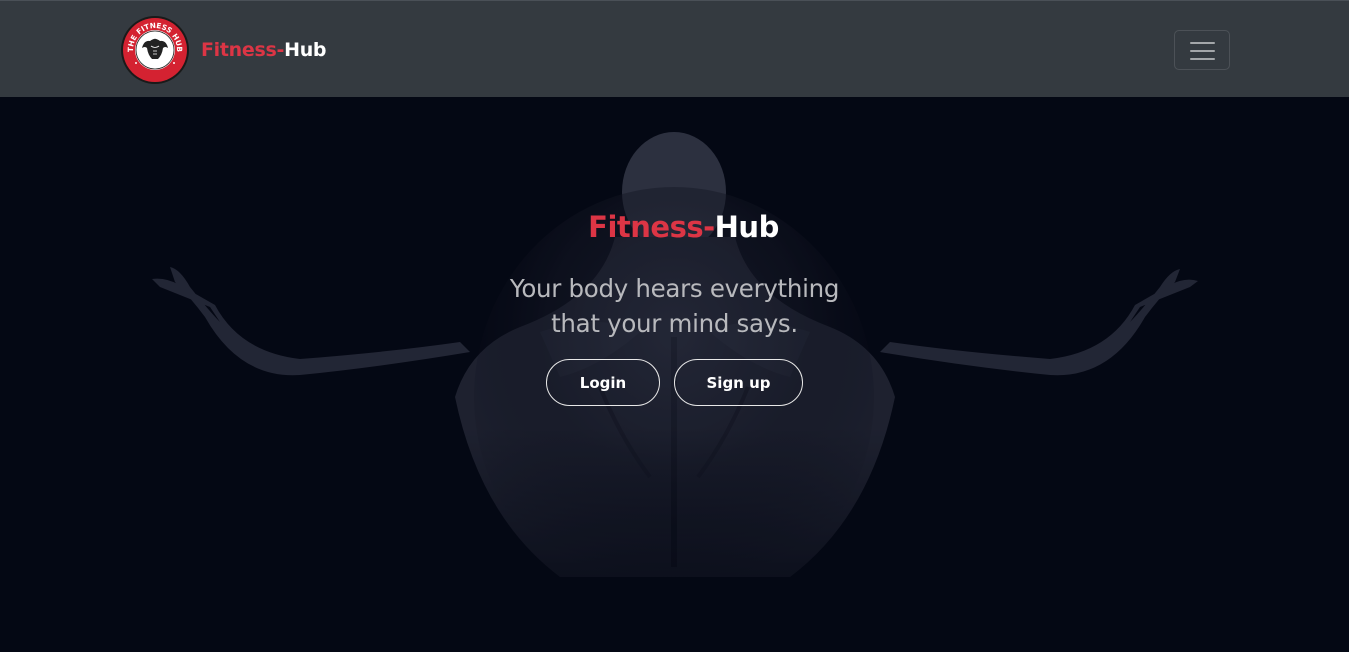  Describe the element at coordinates (674, 48) in the screenshot. I see `navbar: THE FITNESS HUB GYM Fitness-Hub` at that location.